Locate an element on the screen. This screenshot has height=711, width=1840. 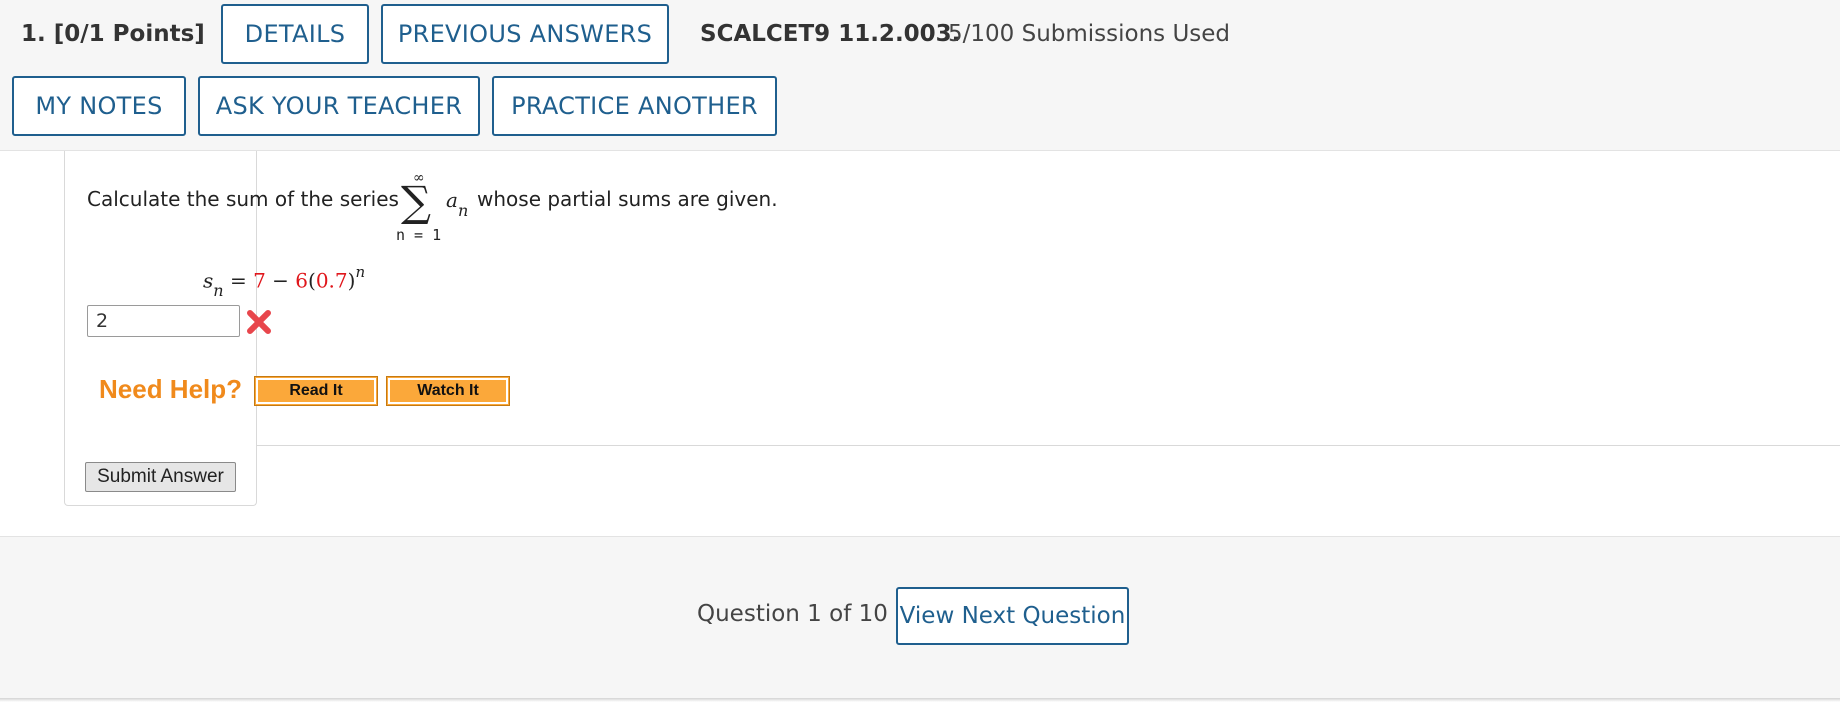
minus-sign: − is located at coordinates (280, 280).